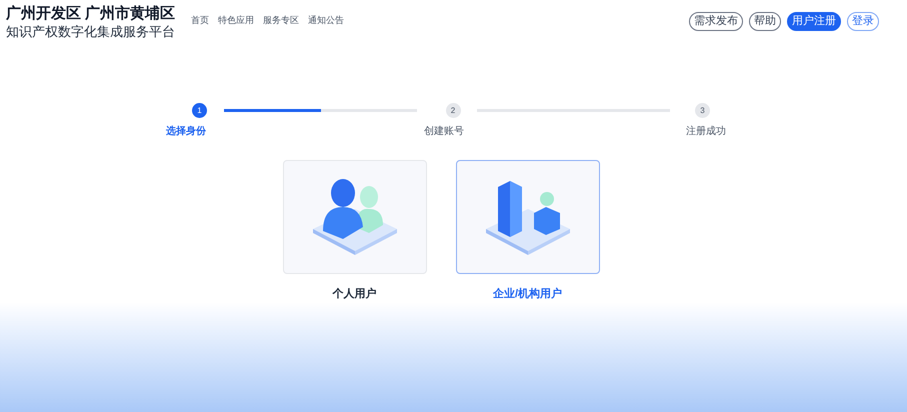 This screenshot has height=412, width=907. Describe the element at coordinates (814, 21) in the screenshot. I see `header-button: 用户注册` at that location.